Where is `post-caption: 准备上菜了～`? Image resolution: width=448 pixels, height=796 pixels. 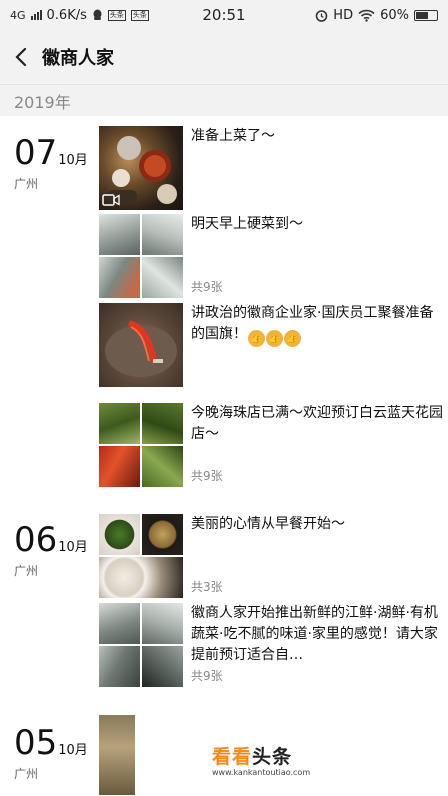
post-caption: 准备上菜了～ is located at coordinates (233, 136).